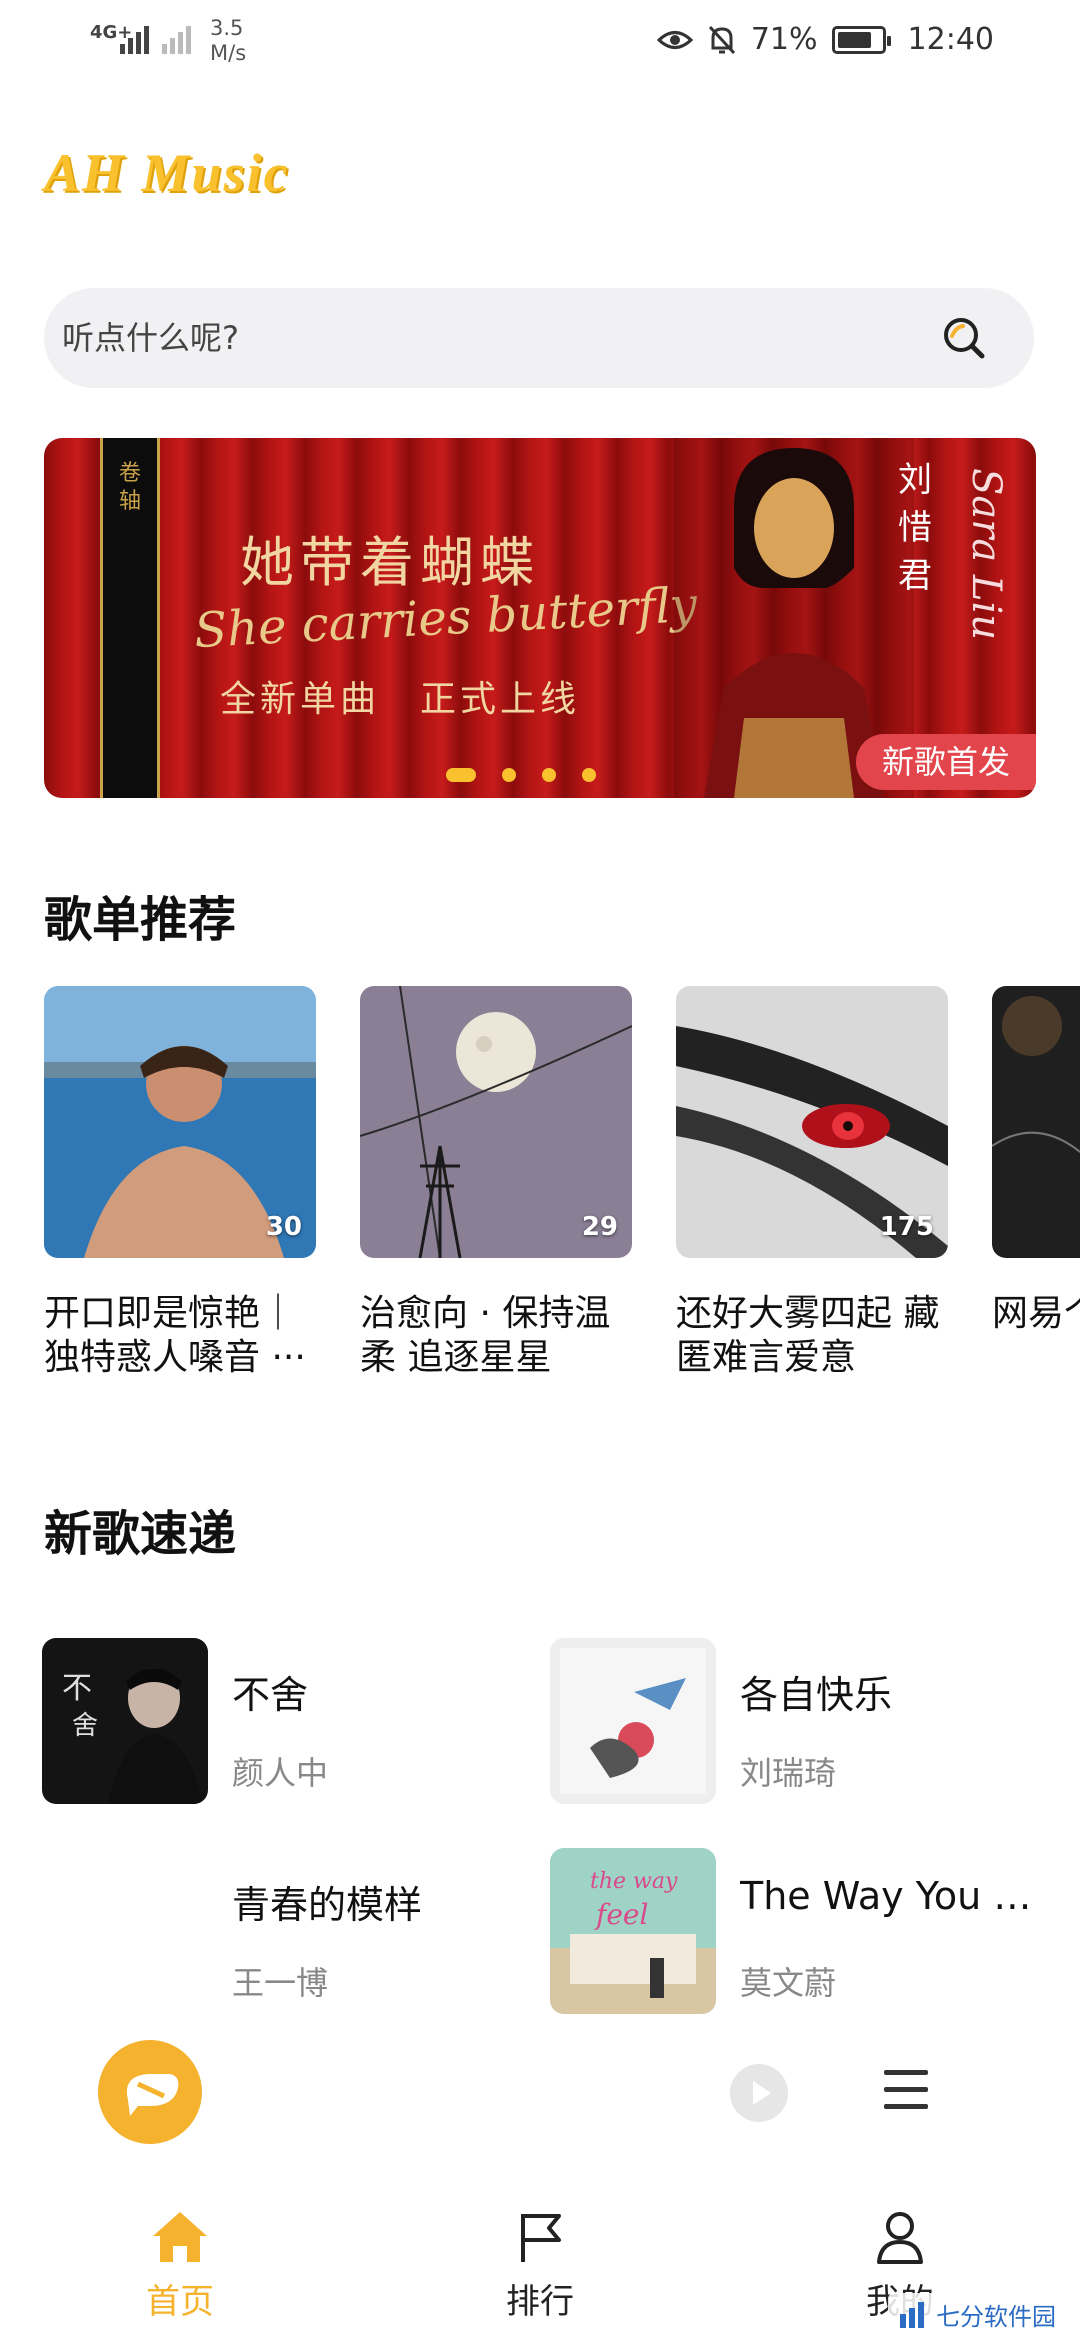 Image resolution: width=1080 pixels, height=2340 pixels. What do you see at coordinates (915, 528) in the screenshot?
I see `banner-artist-name: 刘惜君` at bounding box center [915, 528].